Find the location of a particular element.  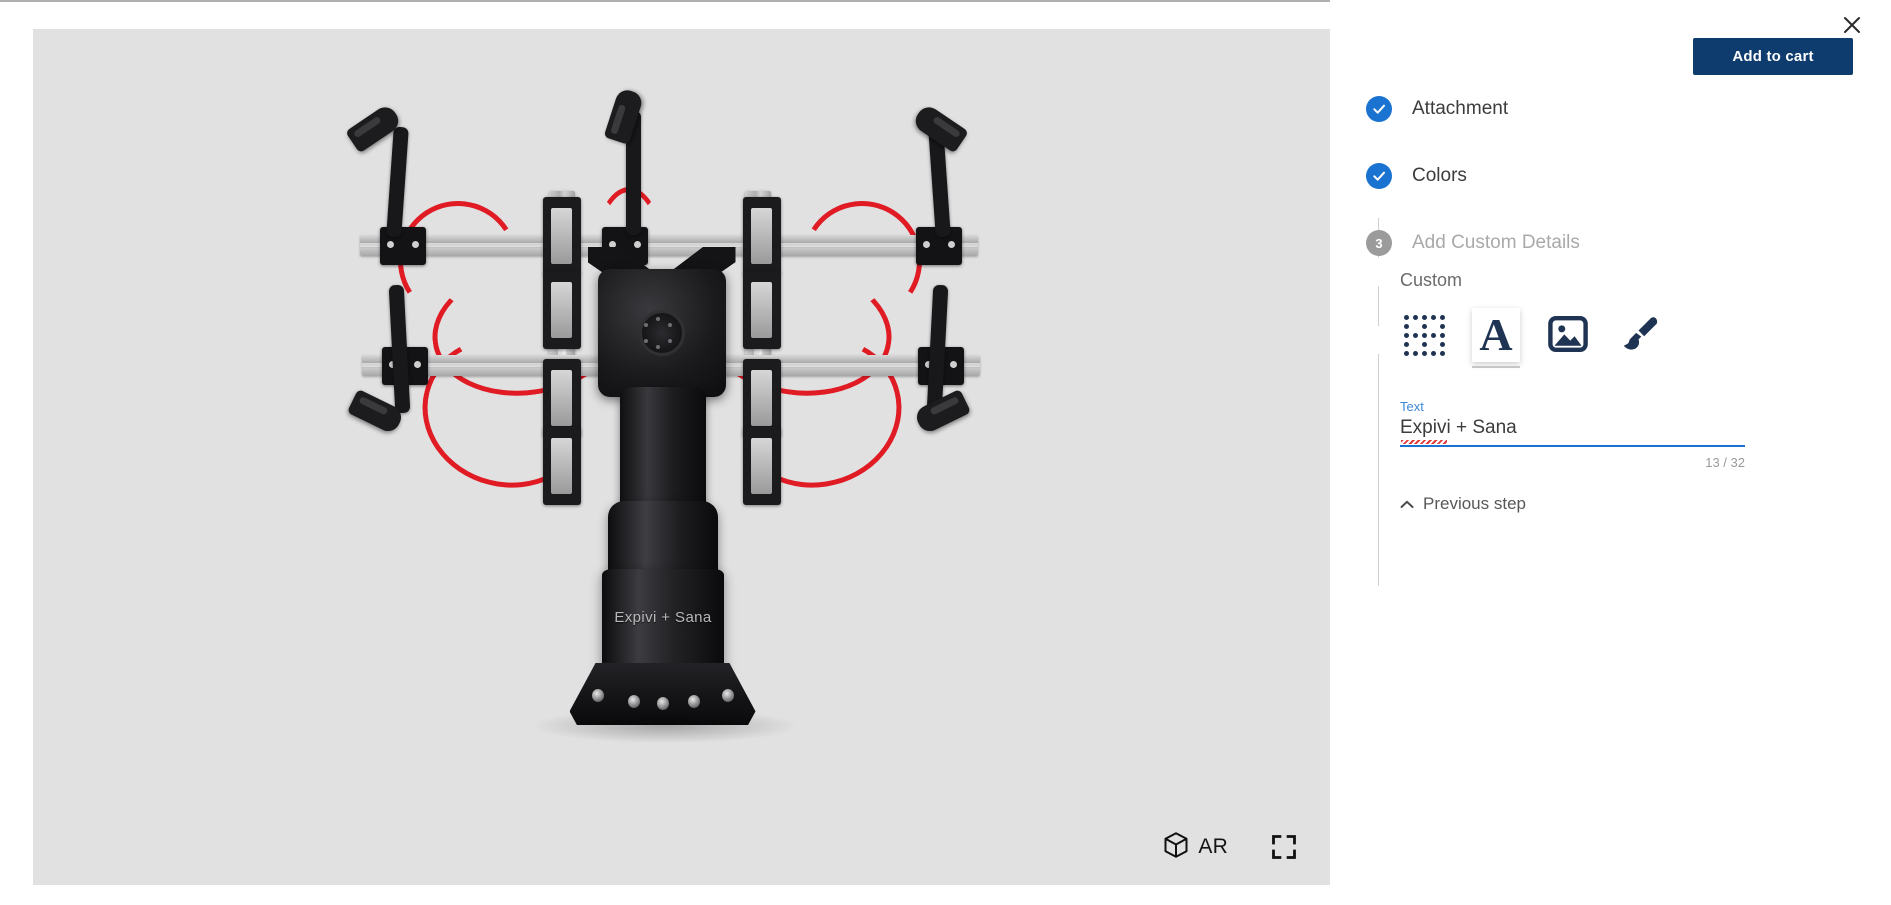

brush-icon-button is located at coordinates (1640, 335).